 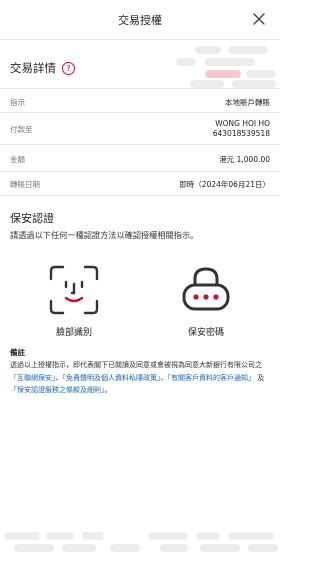 I want to click on details-heading: 交易詳情 ?, so click(x=42, y=68).